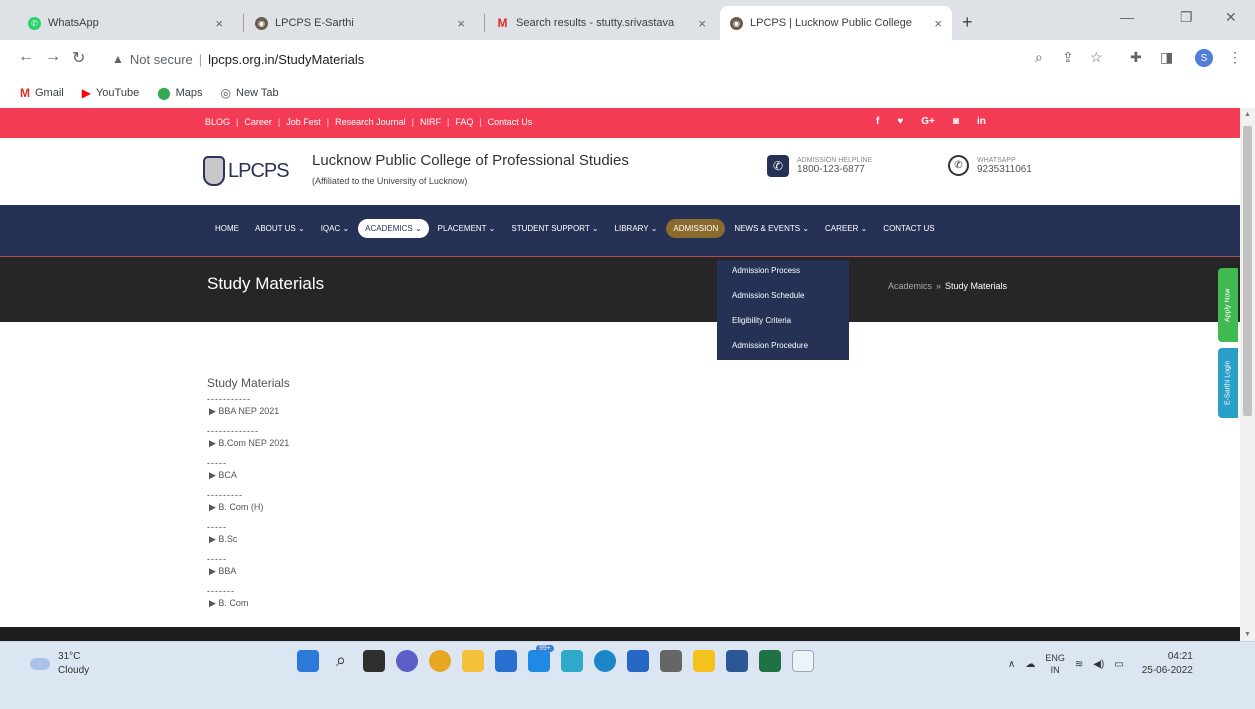 The height and width of the screenshot is (709, 1255). I want to click on nav-library: LIBRARY ⌄, so click(636, 228).